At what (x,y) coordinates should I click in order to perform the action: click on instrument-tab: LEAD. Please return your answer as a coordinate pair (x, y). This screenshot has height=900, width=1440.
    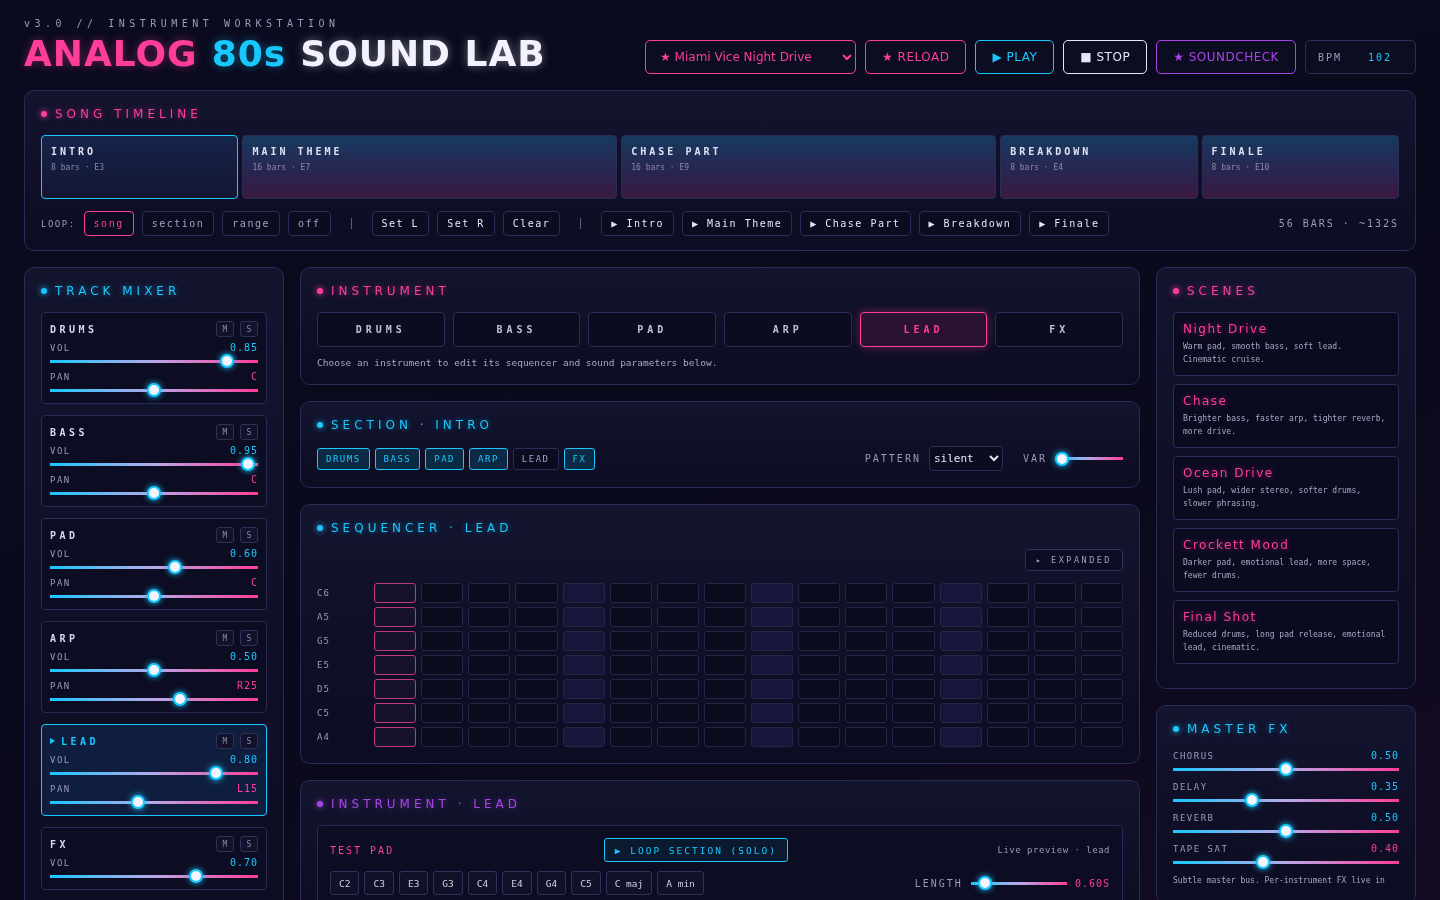
    Looking at the image, I should click on (923, 329).